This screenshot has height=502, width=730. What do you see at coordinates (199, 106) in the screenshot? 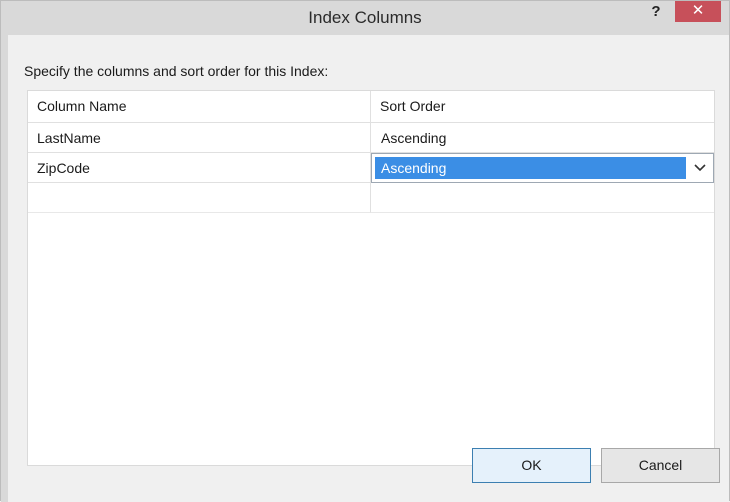
I see `column-header-column-name: Column Name` at bounding box center [199, 106].